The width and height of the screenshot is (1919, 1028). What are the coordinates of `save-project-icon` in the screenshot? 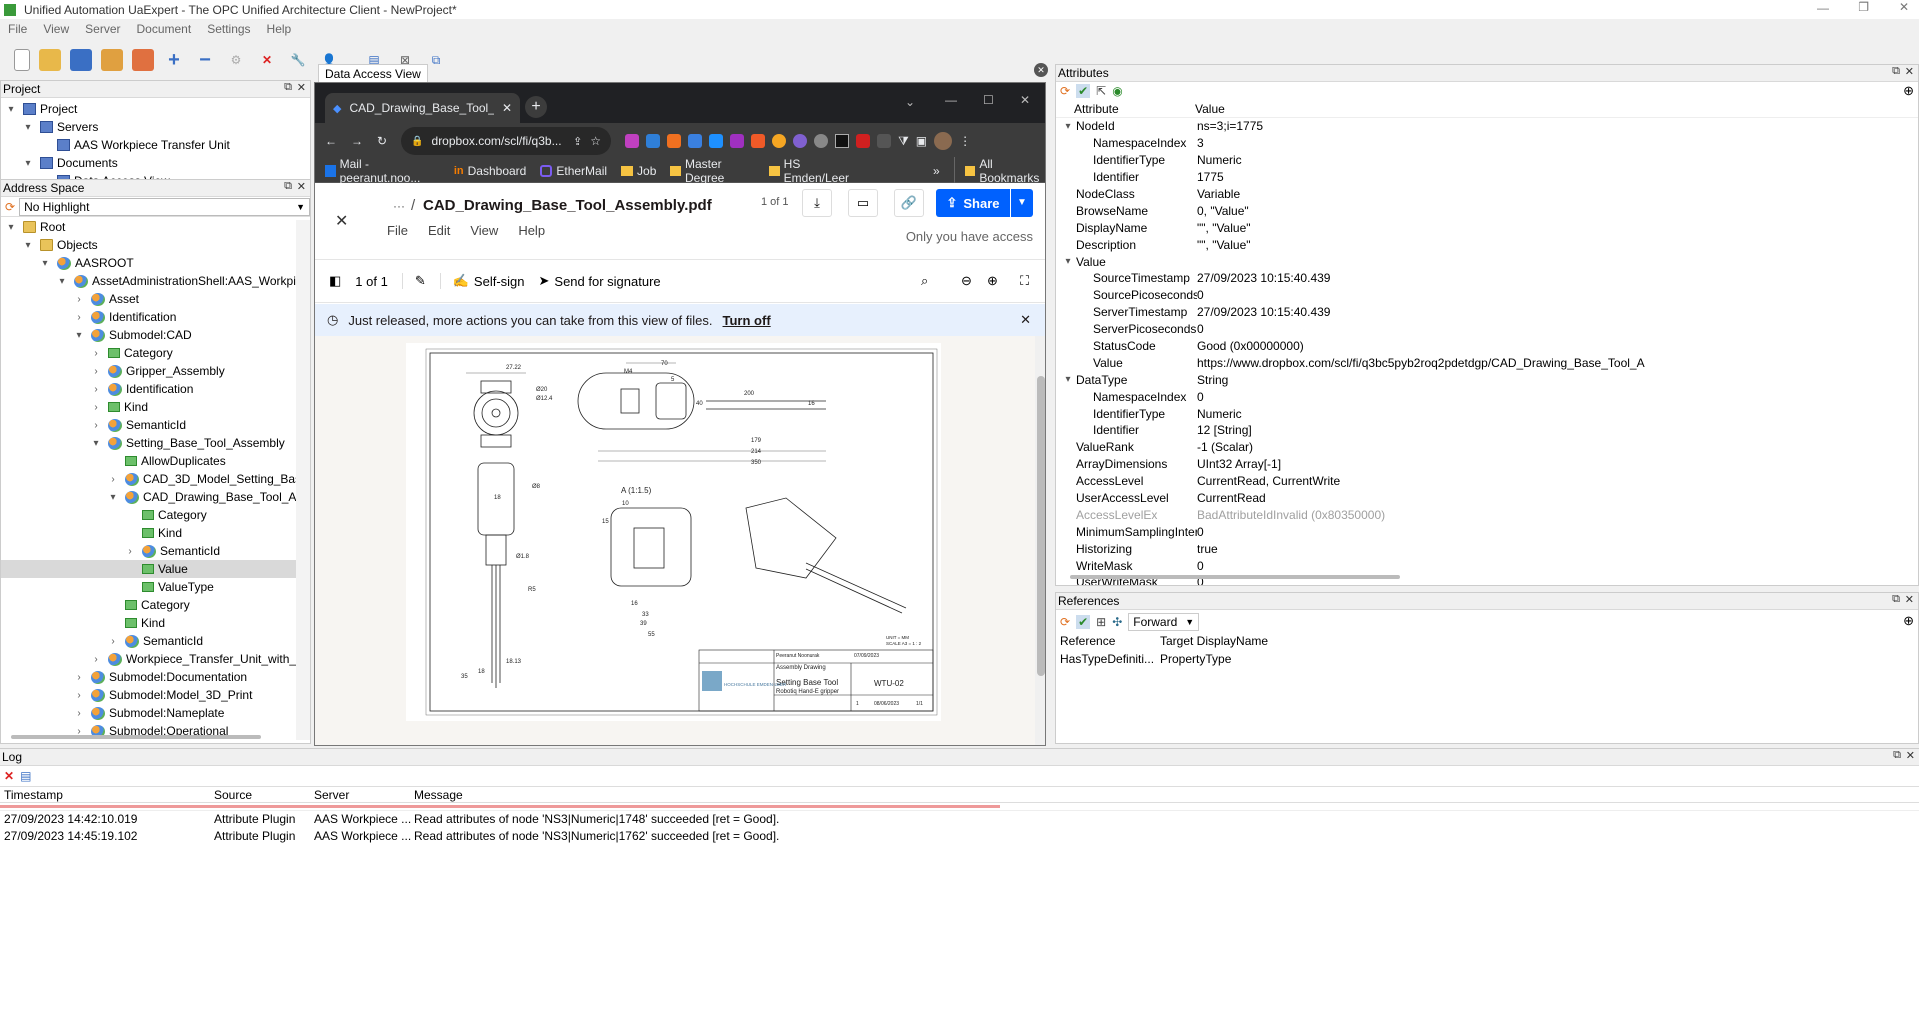 It's located at (81, 60).